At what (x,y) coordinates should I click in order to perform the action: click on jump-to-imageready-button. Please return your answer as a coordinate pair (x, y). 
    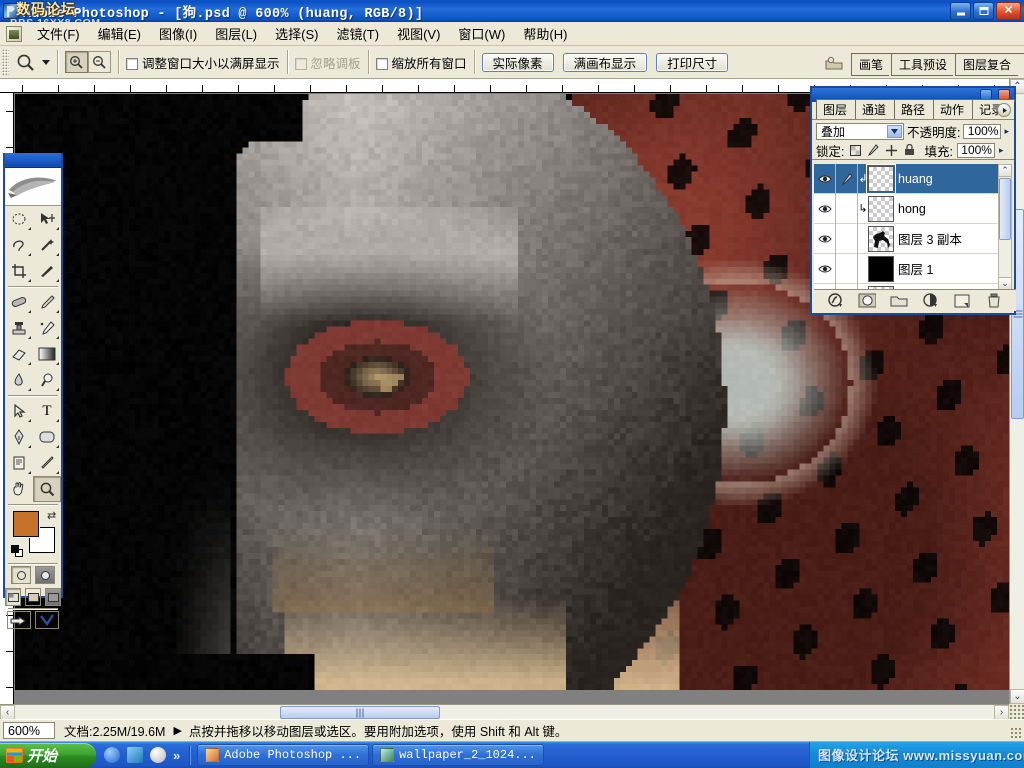
    Looking at the image, I should click on (19, 620).